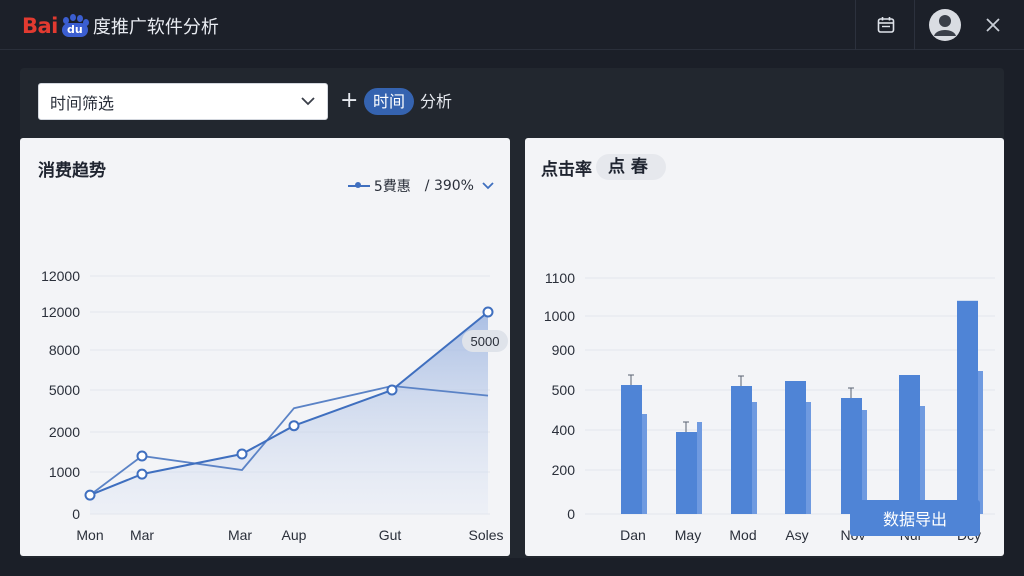 The image size is (1024, 576). I want to click on x-tick-label: Mod, so click(742, 535).